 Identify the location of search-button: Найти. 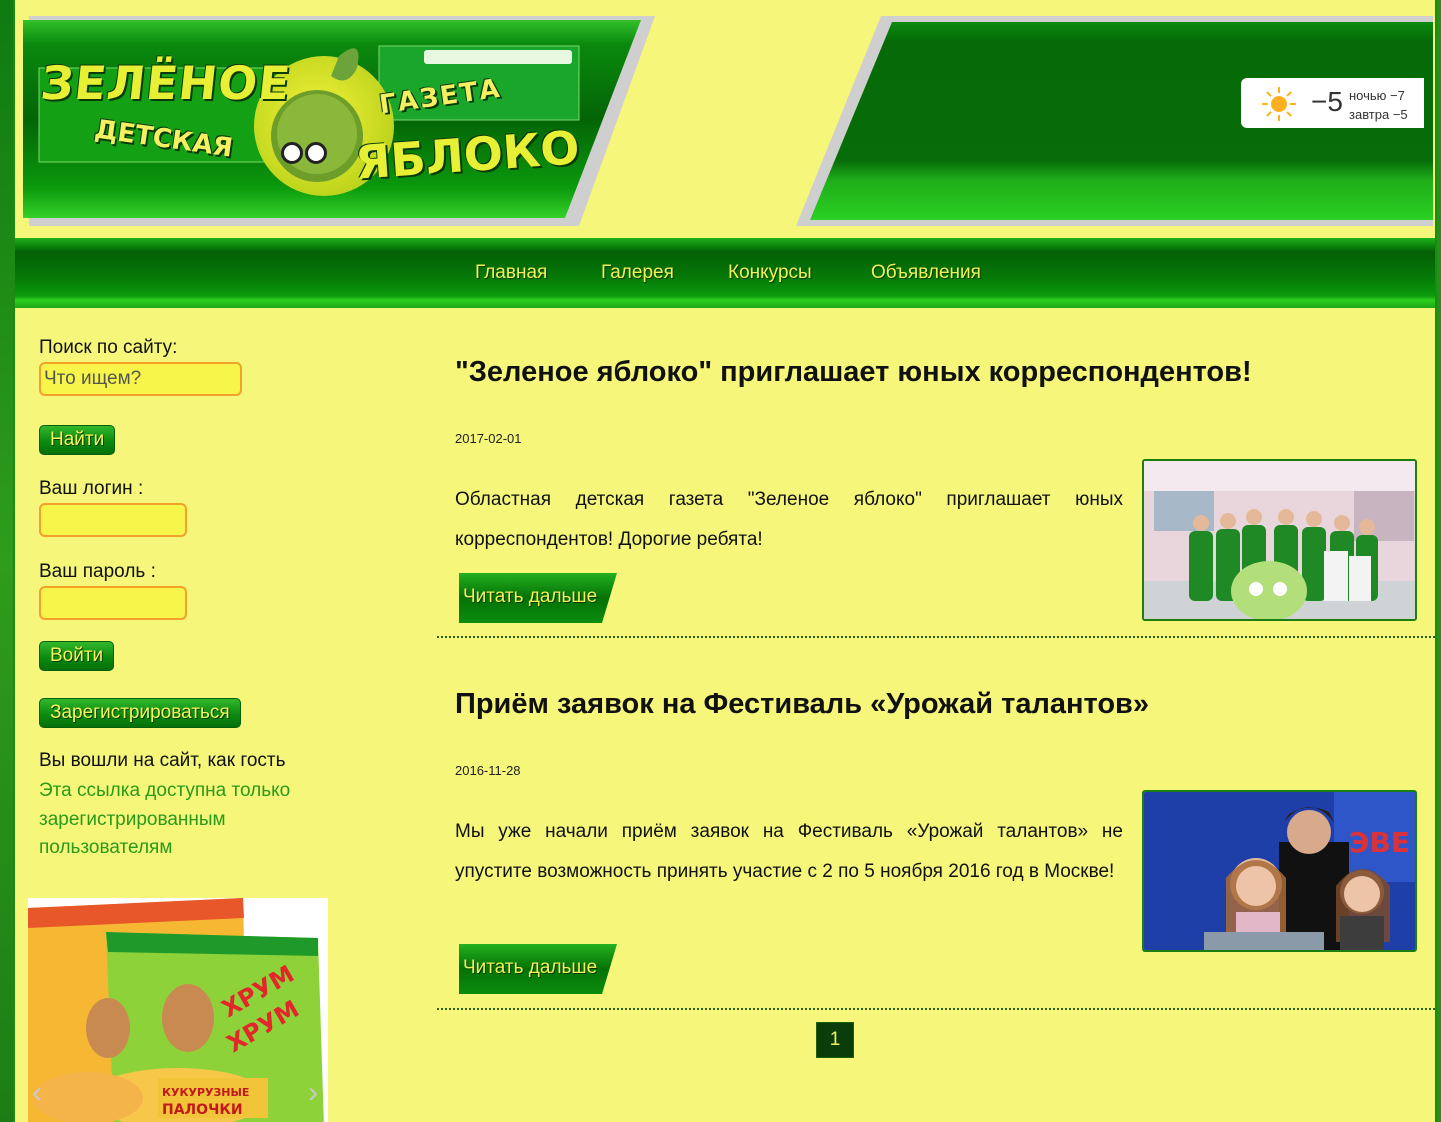
(77, 440).